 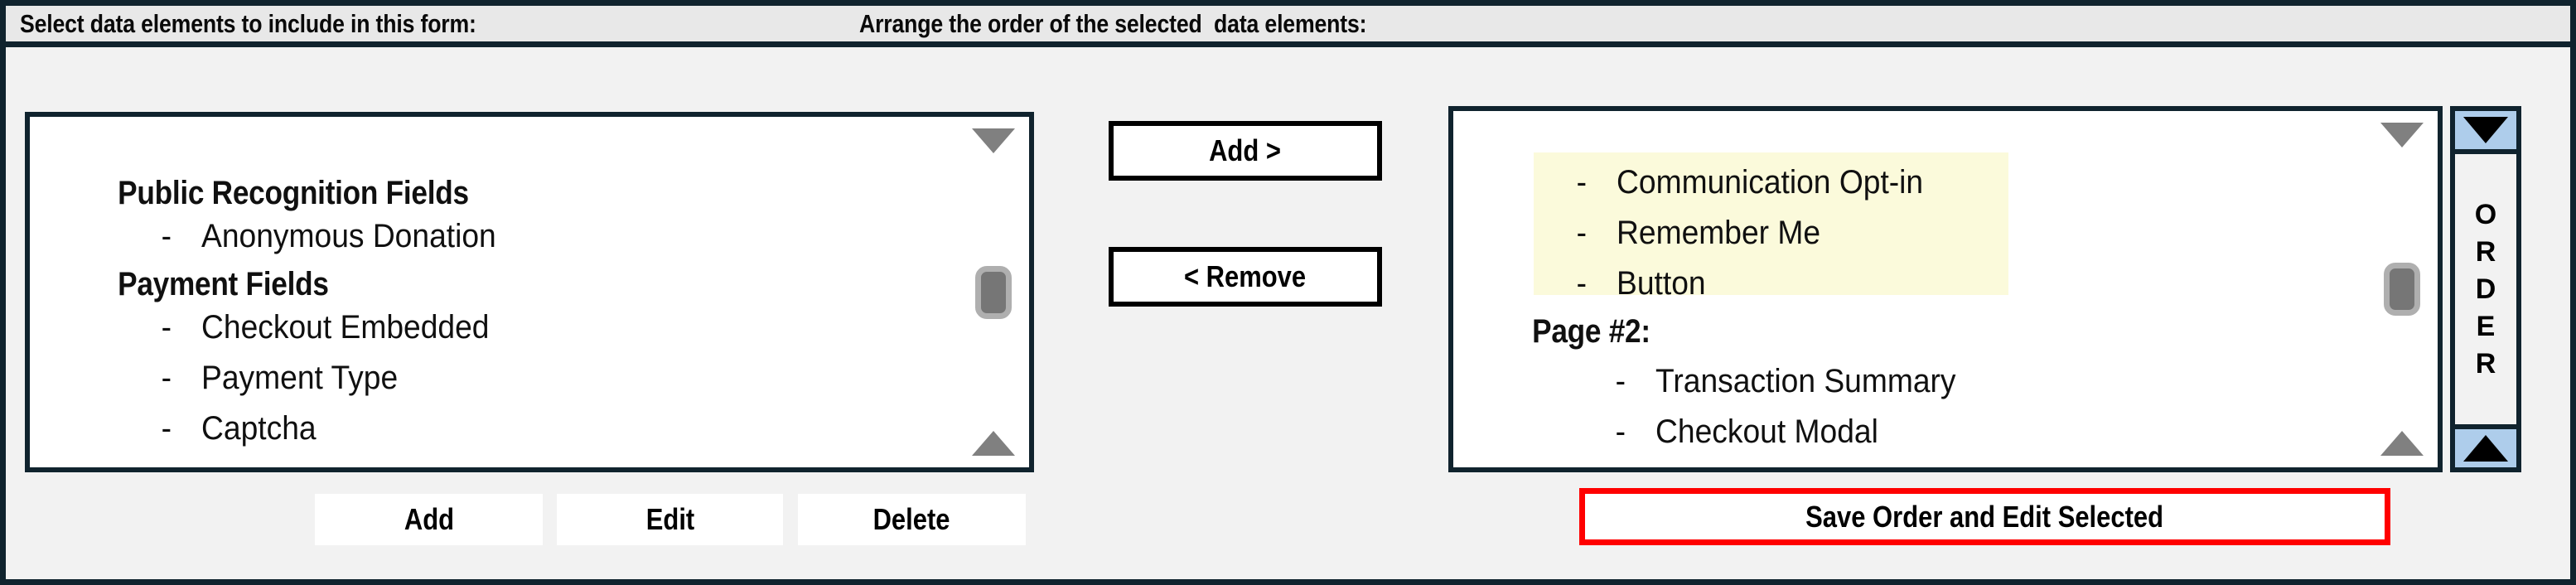 I want to click on available-list-scrollbar, so click(x=993, y=292).